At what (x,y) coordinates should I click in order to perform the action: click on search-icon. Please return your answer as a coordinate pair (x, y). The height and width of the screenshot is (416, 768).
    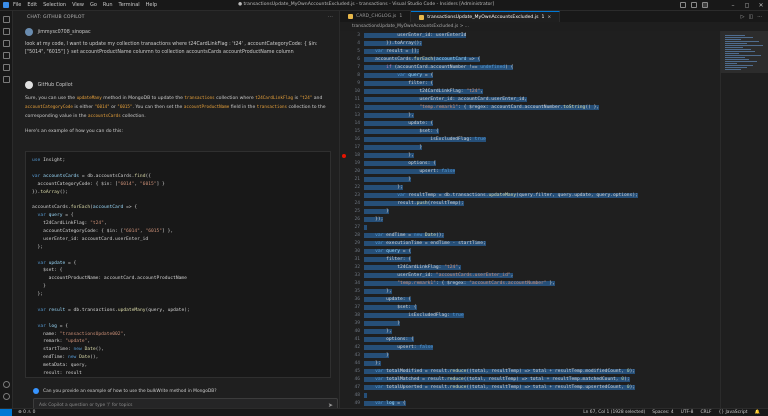
    Looking at the image, I should click on (6, 31).